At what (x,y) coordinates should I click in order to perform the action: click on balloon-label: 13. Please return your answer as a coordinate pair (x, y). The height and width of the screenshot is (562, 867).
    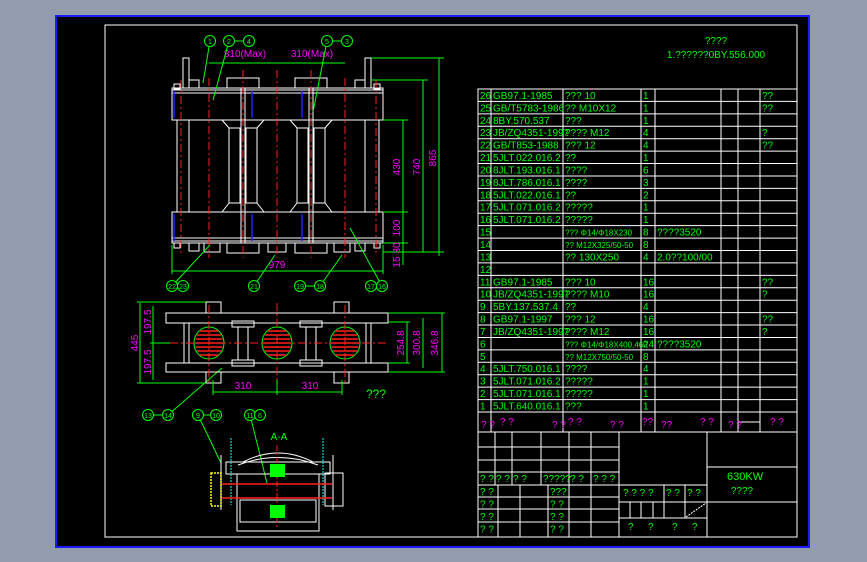
    Looking at the image, I should click on (148, 416).